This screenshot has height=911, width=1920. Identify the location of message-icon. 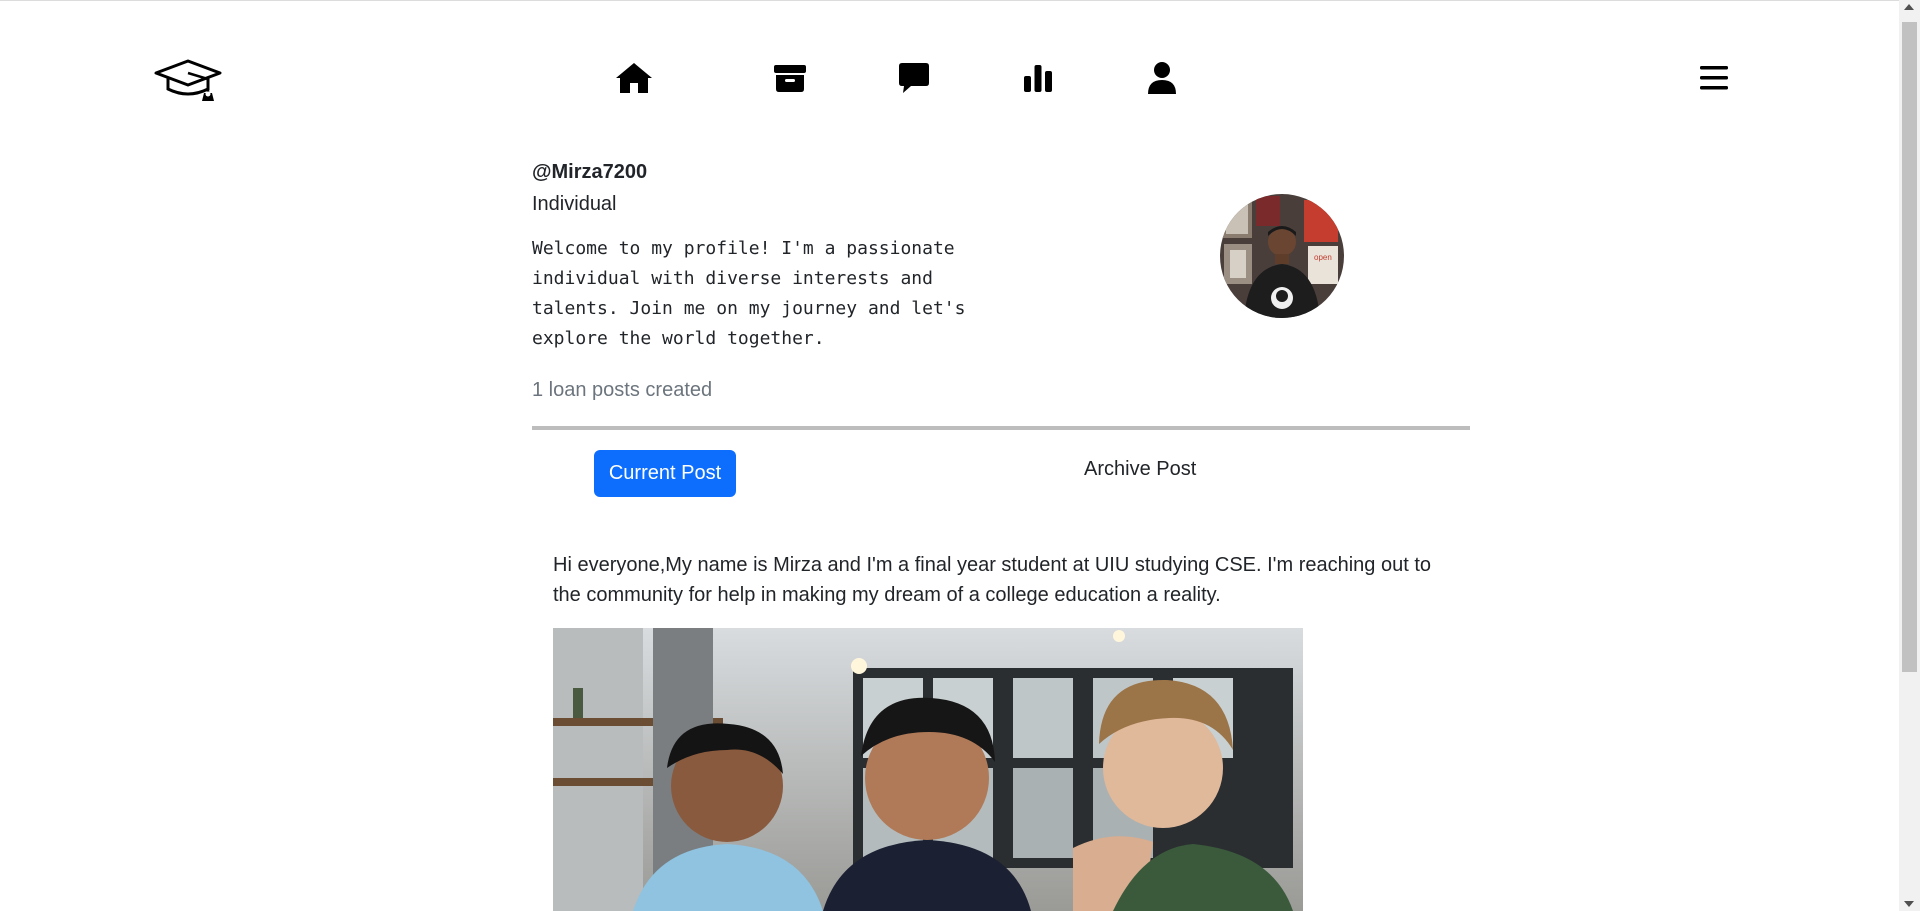
(914, 78).